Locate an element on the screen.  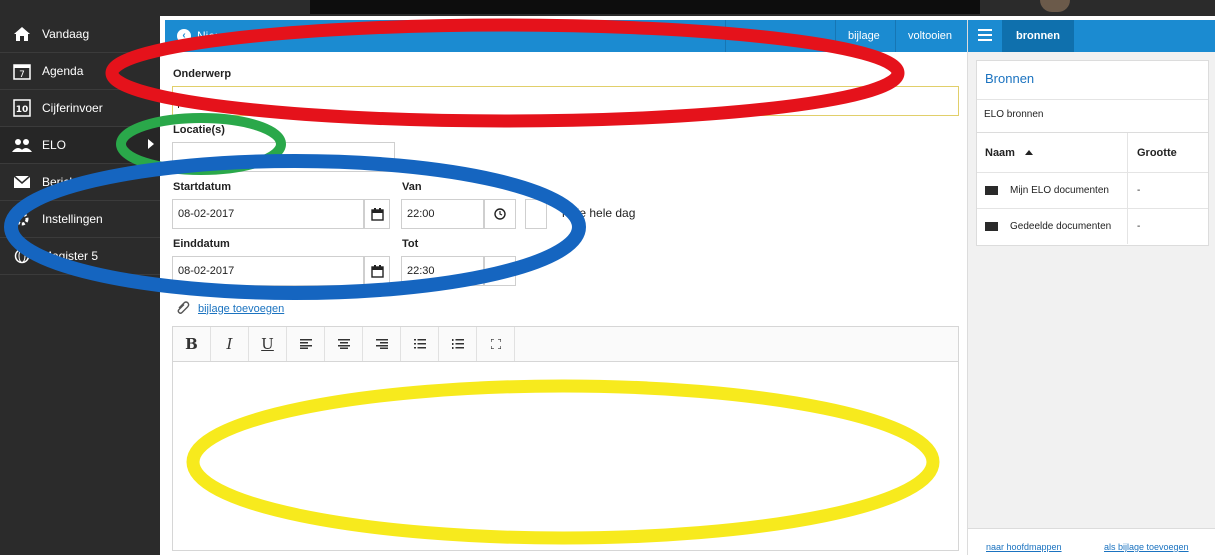
allday-checkbox is located at coordinates (536, 214).